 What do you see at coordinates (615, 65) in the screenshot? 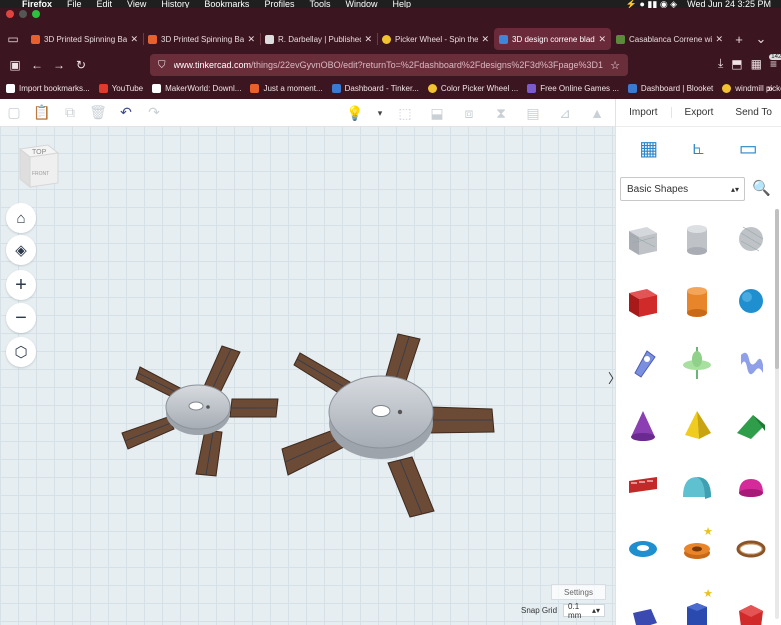
I see `bookmark-star-icon: ☆` at bounding box center [615, 65].